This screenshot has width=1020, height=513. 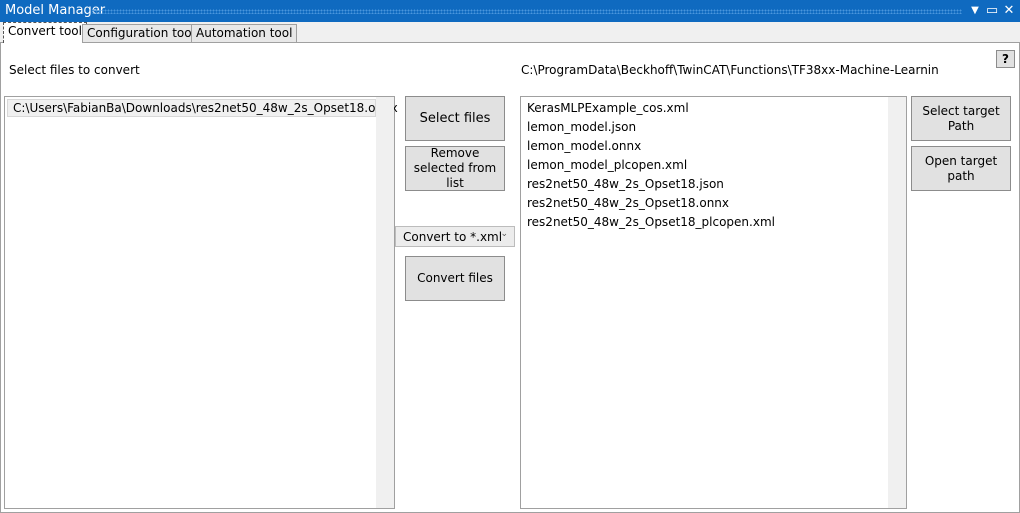 I want to click on list-item: lemon_model.onnx, so click(x=713, y=146).